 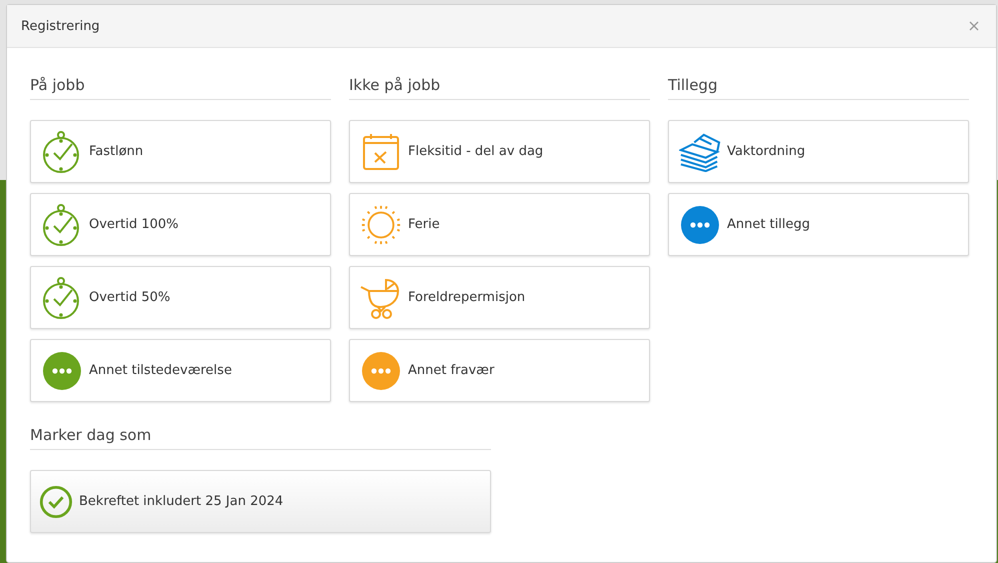 What do you see at coordinates (499, 151) in the screenshot?
I see `registration-type-button: Fleksitid - del av dag` at bounding box center [499, 151].